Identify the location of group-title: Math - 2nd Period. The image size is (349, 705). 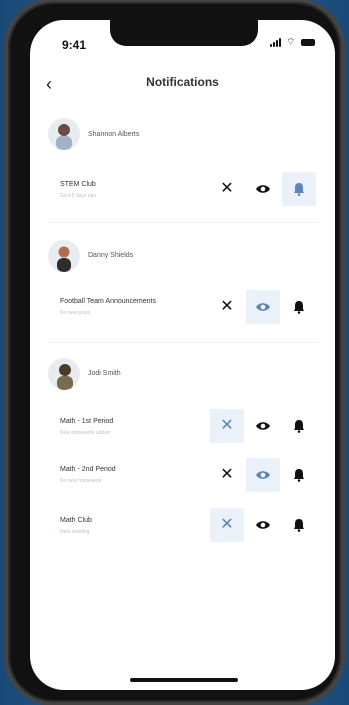
(88, 469).